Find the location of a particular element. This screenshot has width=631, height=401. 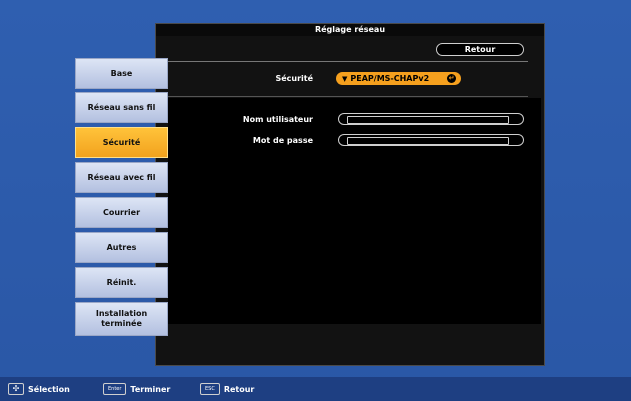

panel-title: Réglage réseau is located at coordinates (350, 30).